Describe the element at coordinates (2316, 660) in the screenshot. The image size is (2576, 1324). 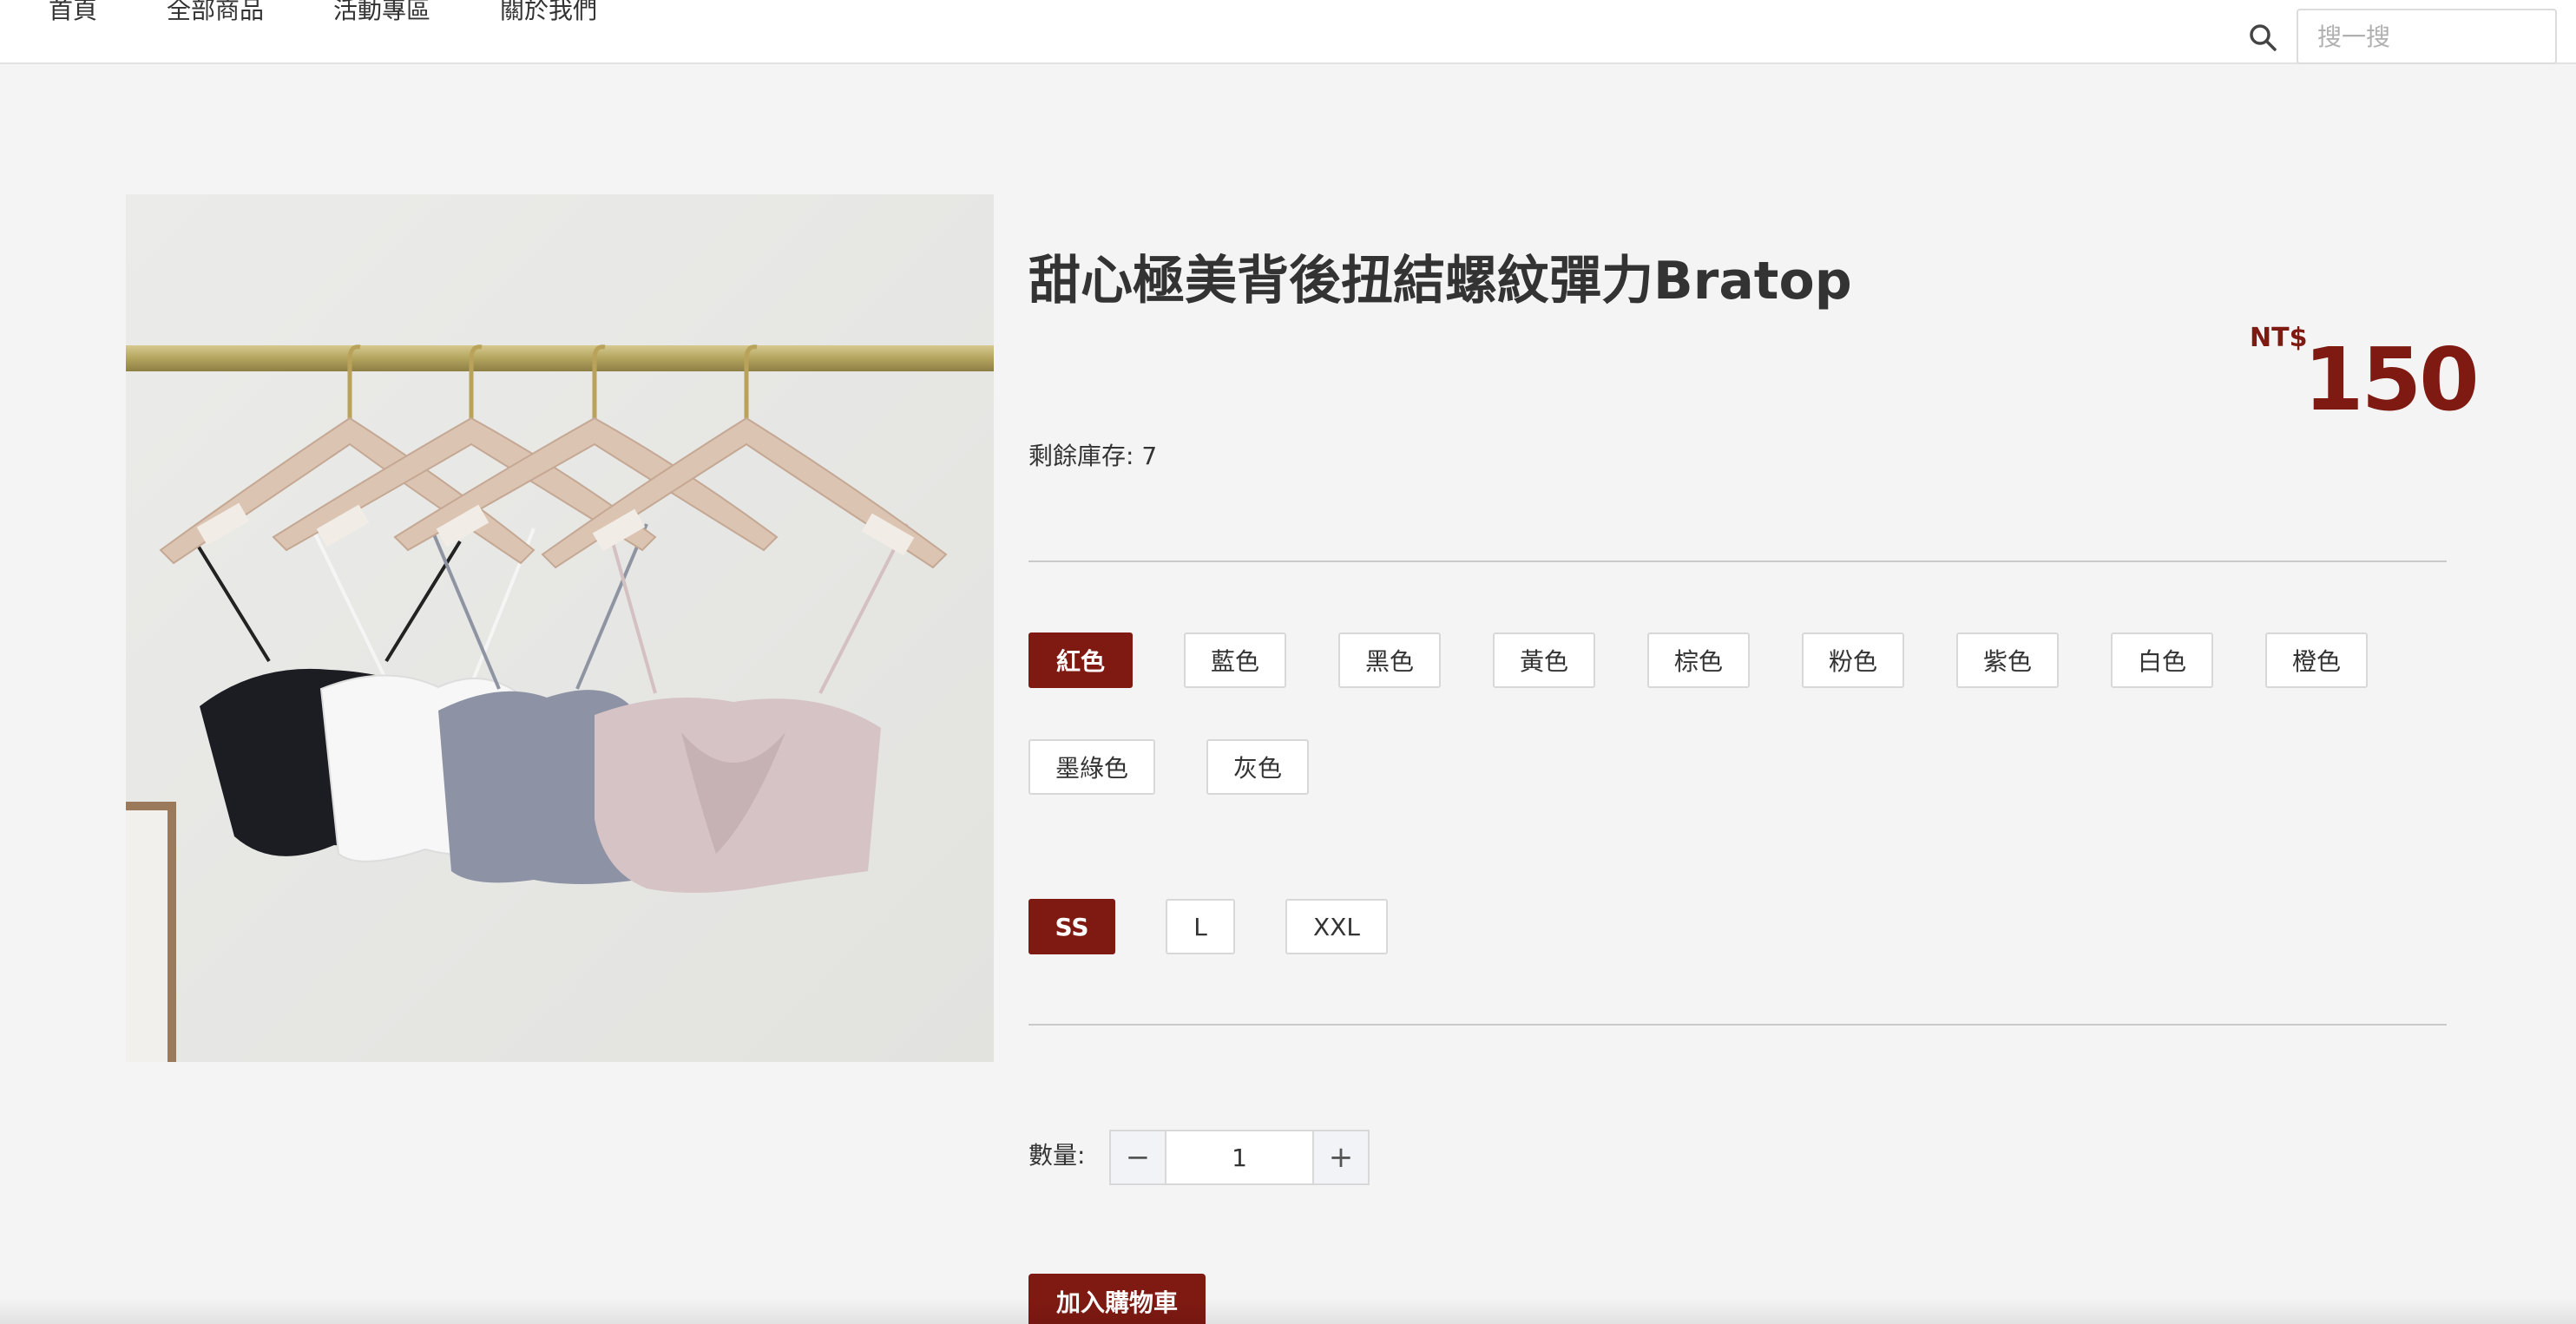
I see `color-option-orange: 橙色` at that location.